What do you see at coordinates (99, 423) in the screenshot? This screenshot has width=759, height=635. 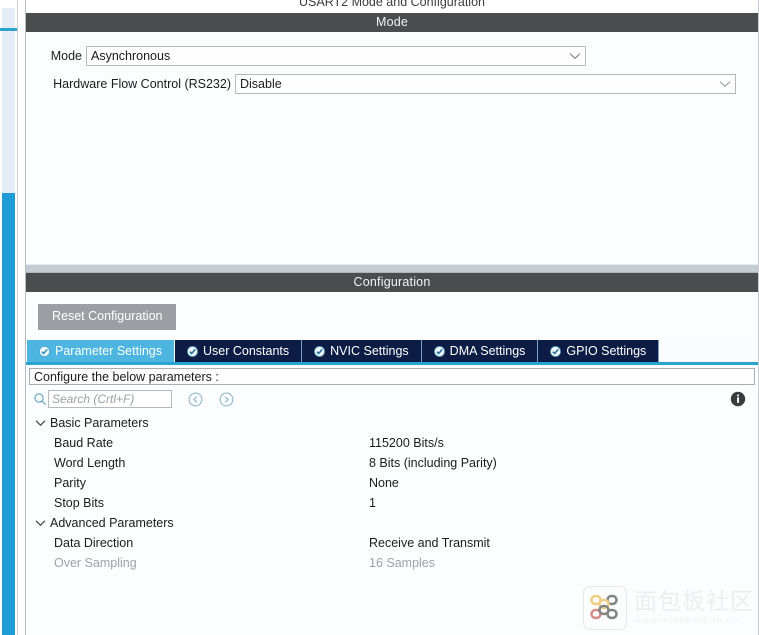 I see `parameter-name: Basic Parameters` at bounding box center [99, 423].